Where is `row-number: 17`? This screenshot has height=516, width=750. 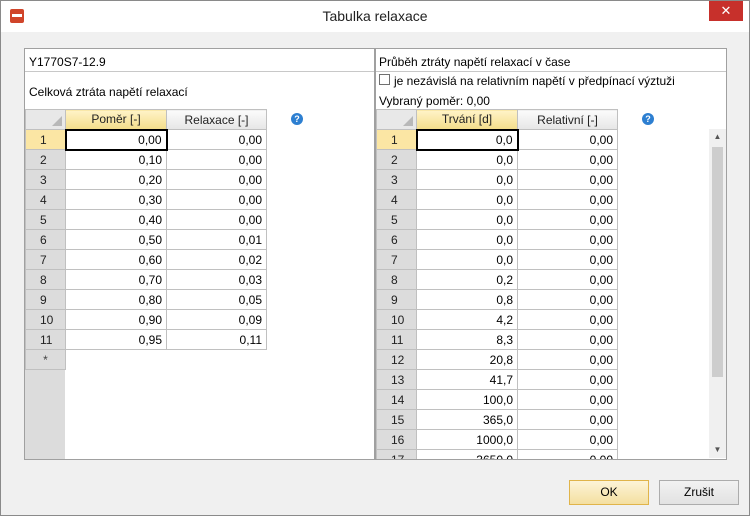
row-number: 17 is located at coordinates (396, 454).